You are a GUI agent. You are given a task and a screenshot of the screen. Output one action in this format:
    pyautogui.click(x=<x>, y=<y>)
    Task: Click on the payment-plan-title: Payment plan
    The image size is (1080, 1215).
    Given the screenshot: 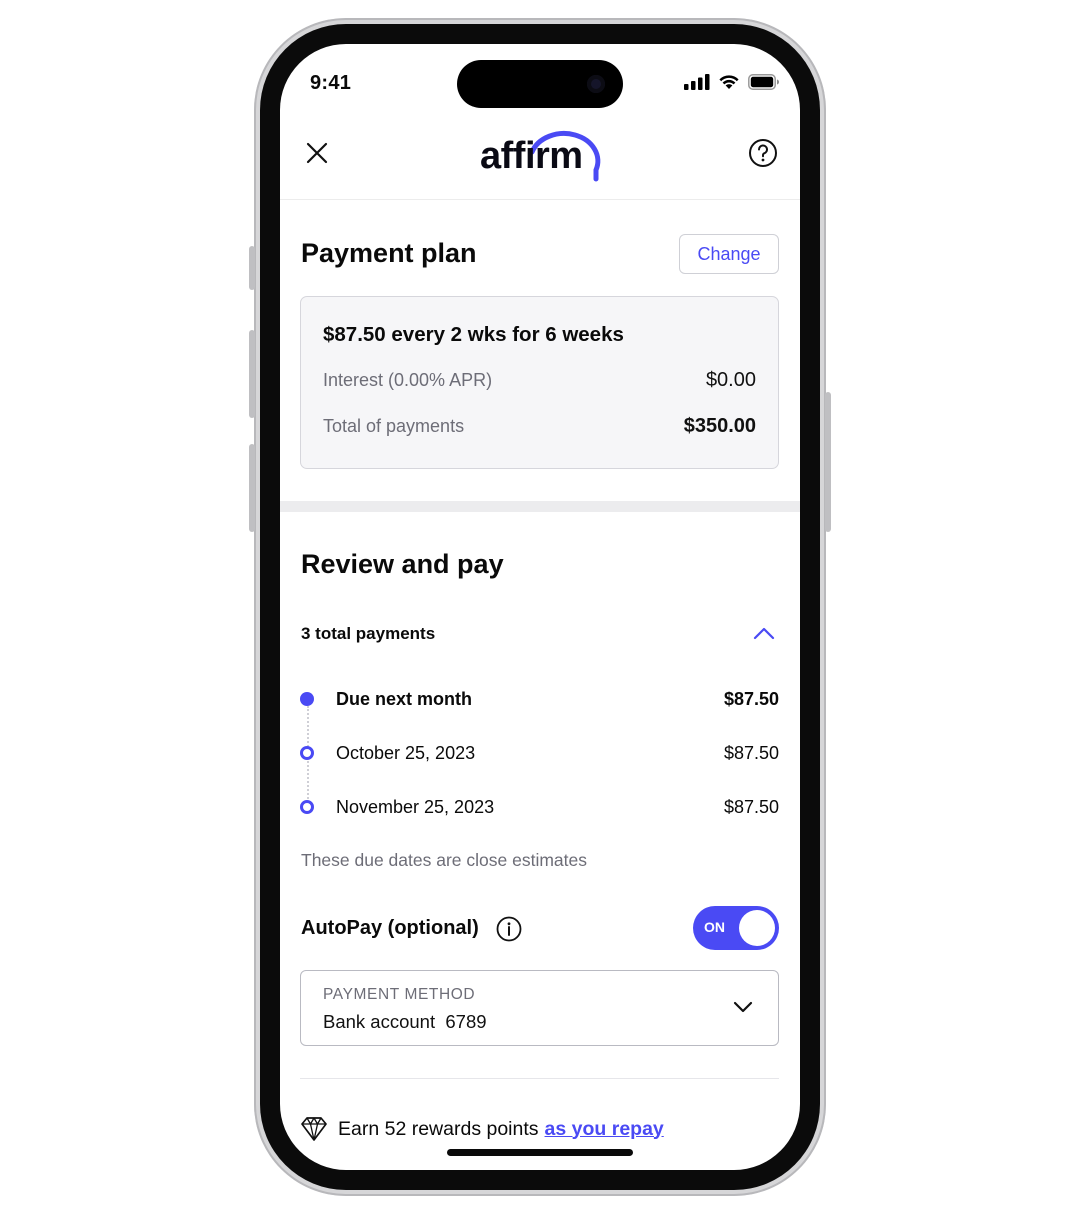 What is the action you would take?
    pyautogui.click(x=389, y=253)
    